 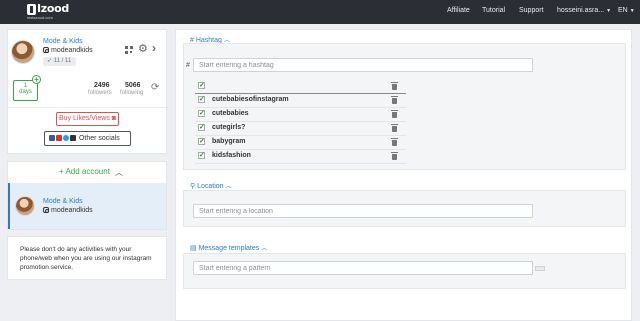 What do you see at coordinates (493, 10) in the screenshot?
I see `nav-tutorial: Tutorial` at bounding box center [493, 10].